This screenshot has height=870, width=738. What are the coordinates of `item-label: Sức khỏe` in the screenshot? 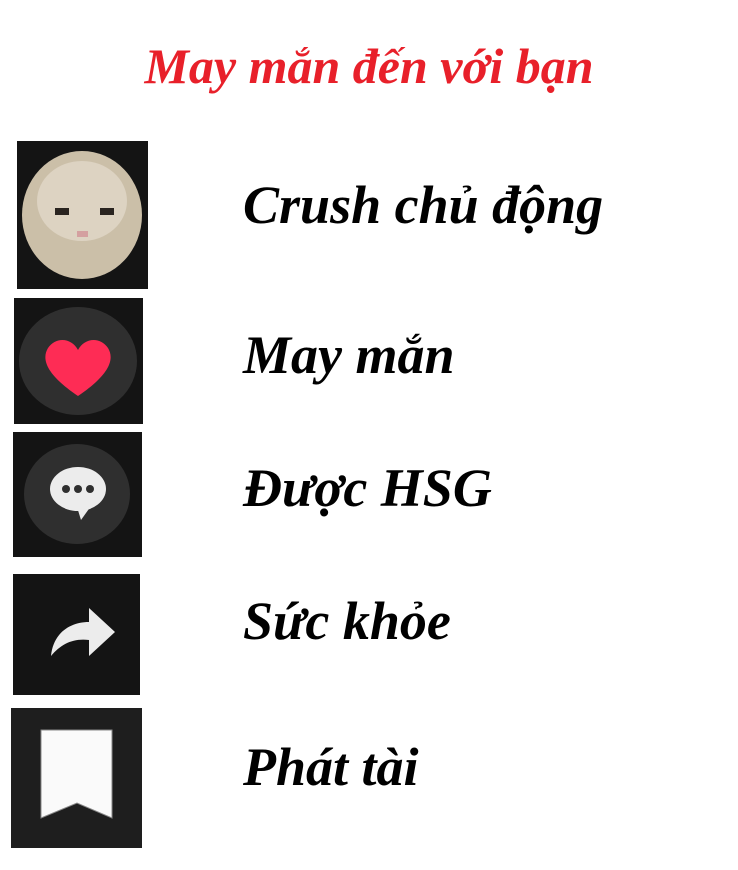 It's located at (347, 621).